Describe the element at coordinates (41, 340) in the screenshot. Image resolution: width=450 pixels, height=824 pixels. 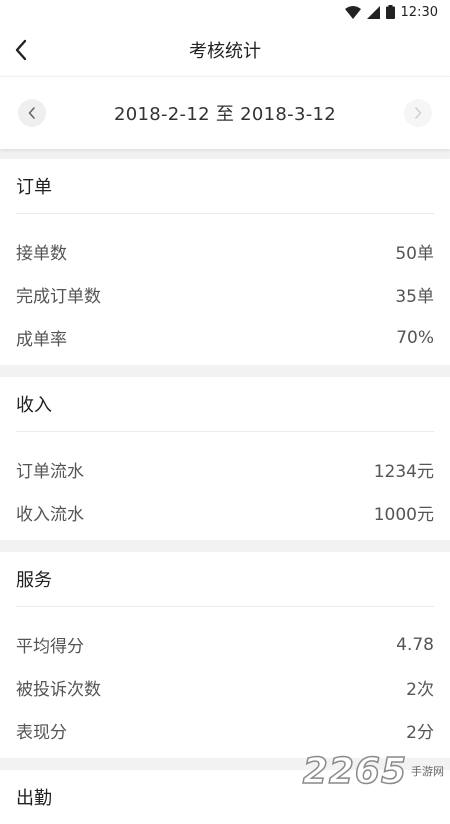
I see `stat-label: 成单率` at that location.